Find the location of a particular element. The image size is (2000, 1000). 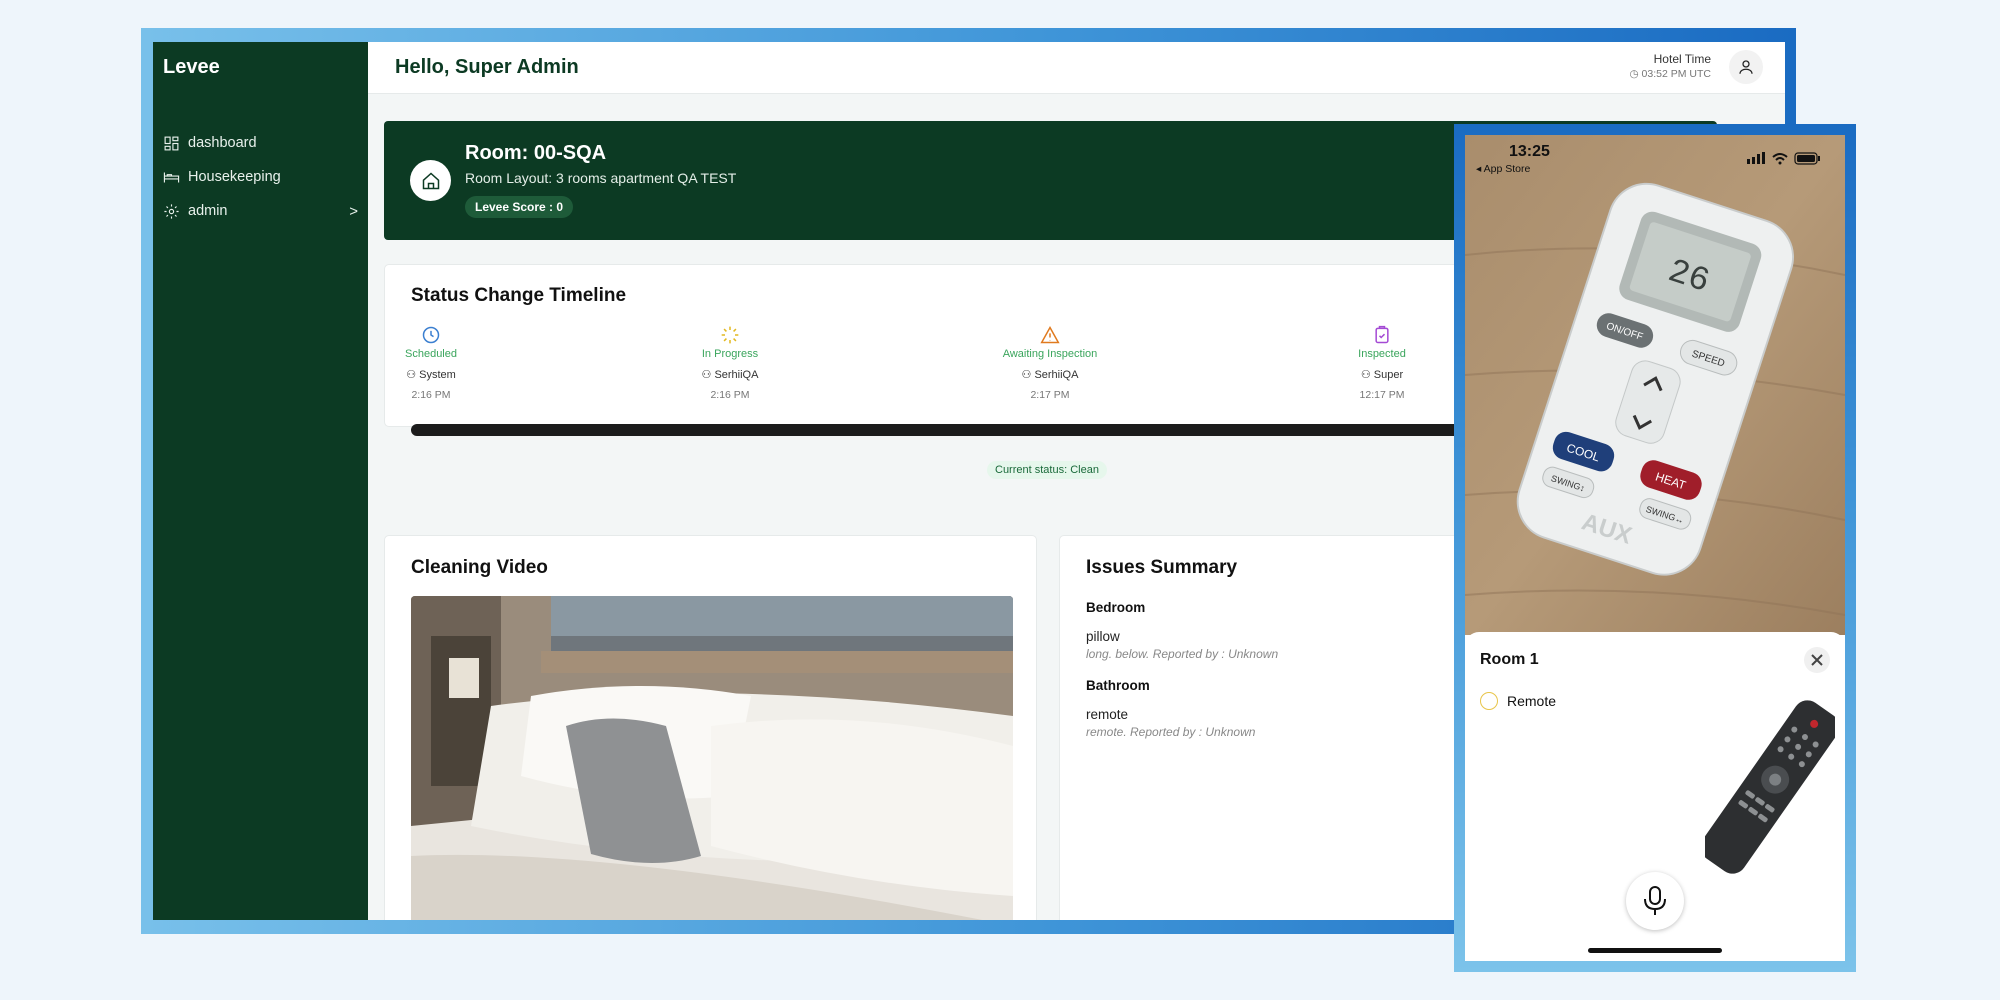

issue-item: pillow is located at coordinates (1103, 636).